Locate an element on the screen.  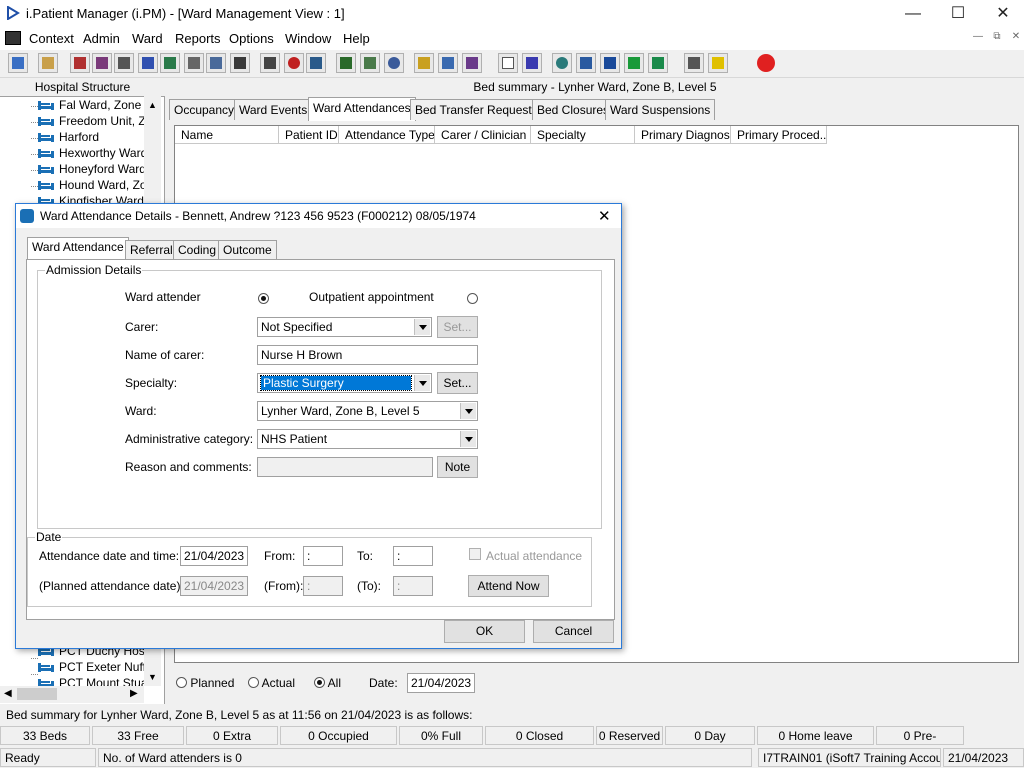
tree-item: Harford is located at coordinates (91, 138).